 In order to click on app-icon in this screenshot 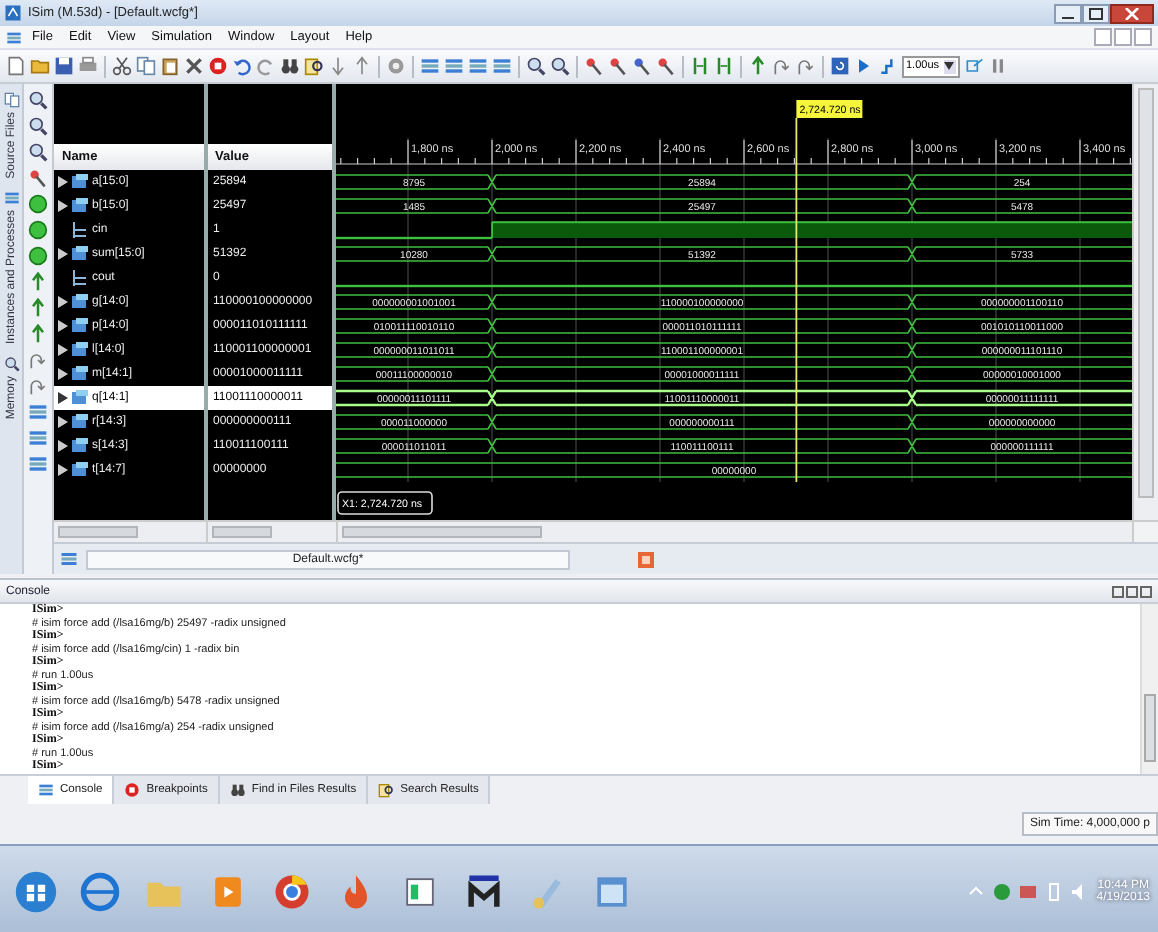, I will do `click(13, 13)`.